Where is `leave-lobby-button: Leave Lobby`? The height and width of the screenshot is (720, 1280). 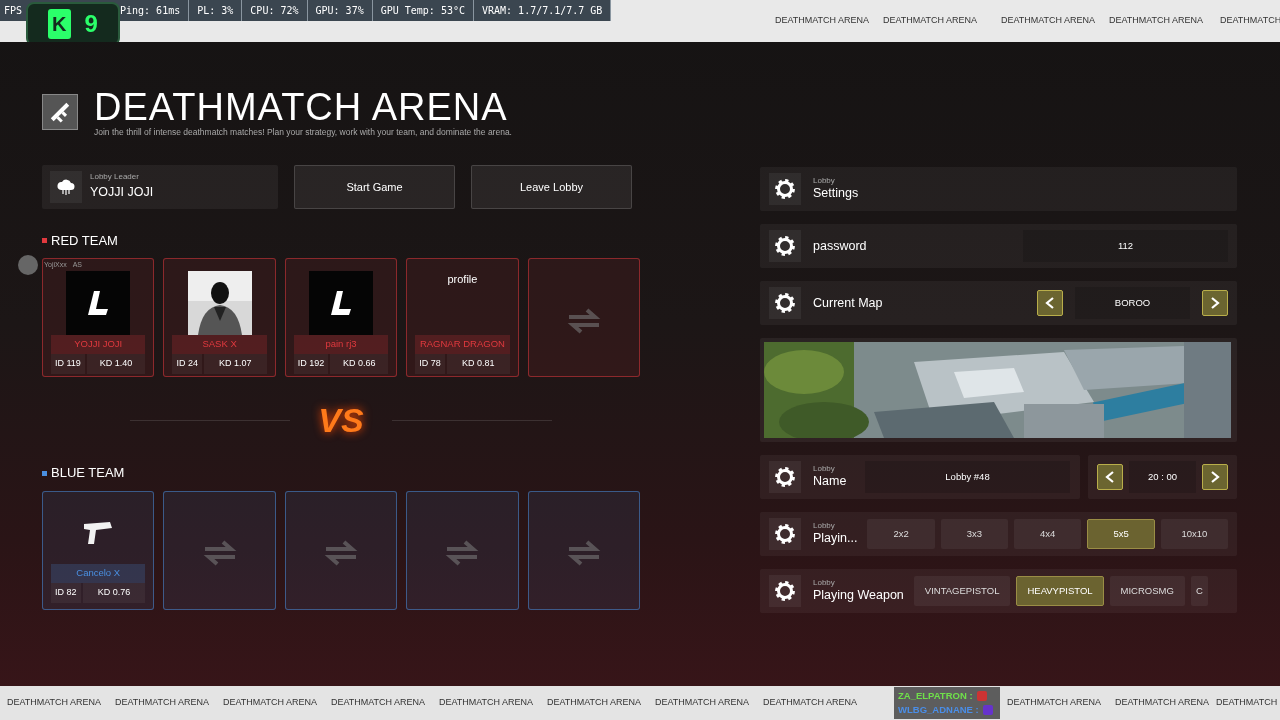
leave-lobby-button: Leave Lobby is located at coordinates (551, 186).